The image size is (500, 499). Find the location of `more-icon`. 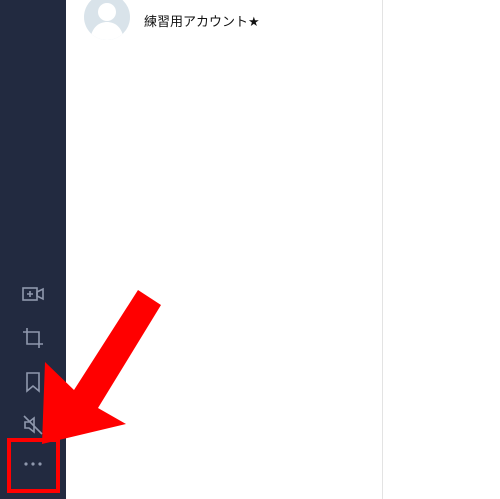

more-icon is located at coordinates (33, 464).